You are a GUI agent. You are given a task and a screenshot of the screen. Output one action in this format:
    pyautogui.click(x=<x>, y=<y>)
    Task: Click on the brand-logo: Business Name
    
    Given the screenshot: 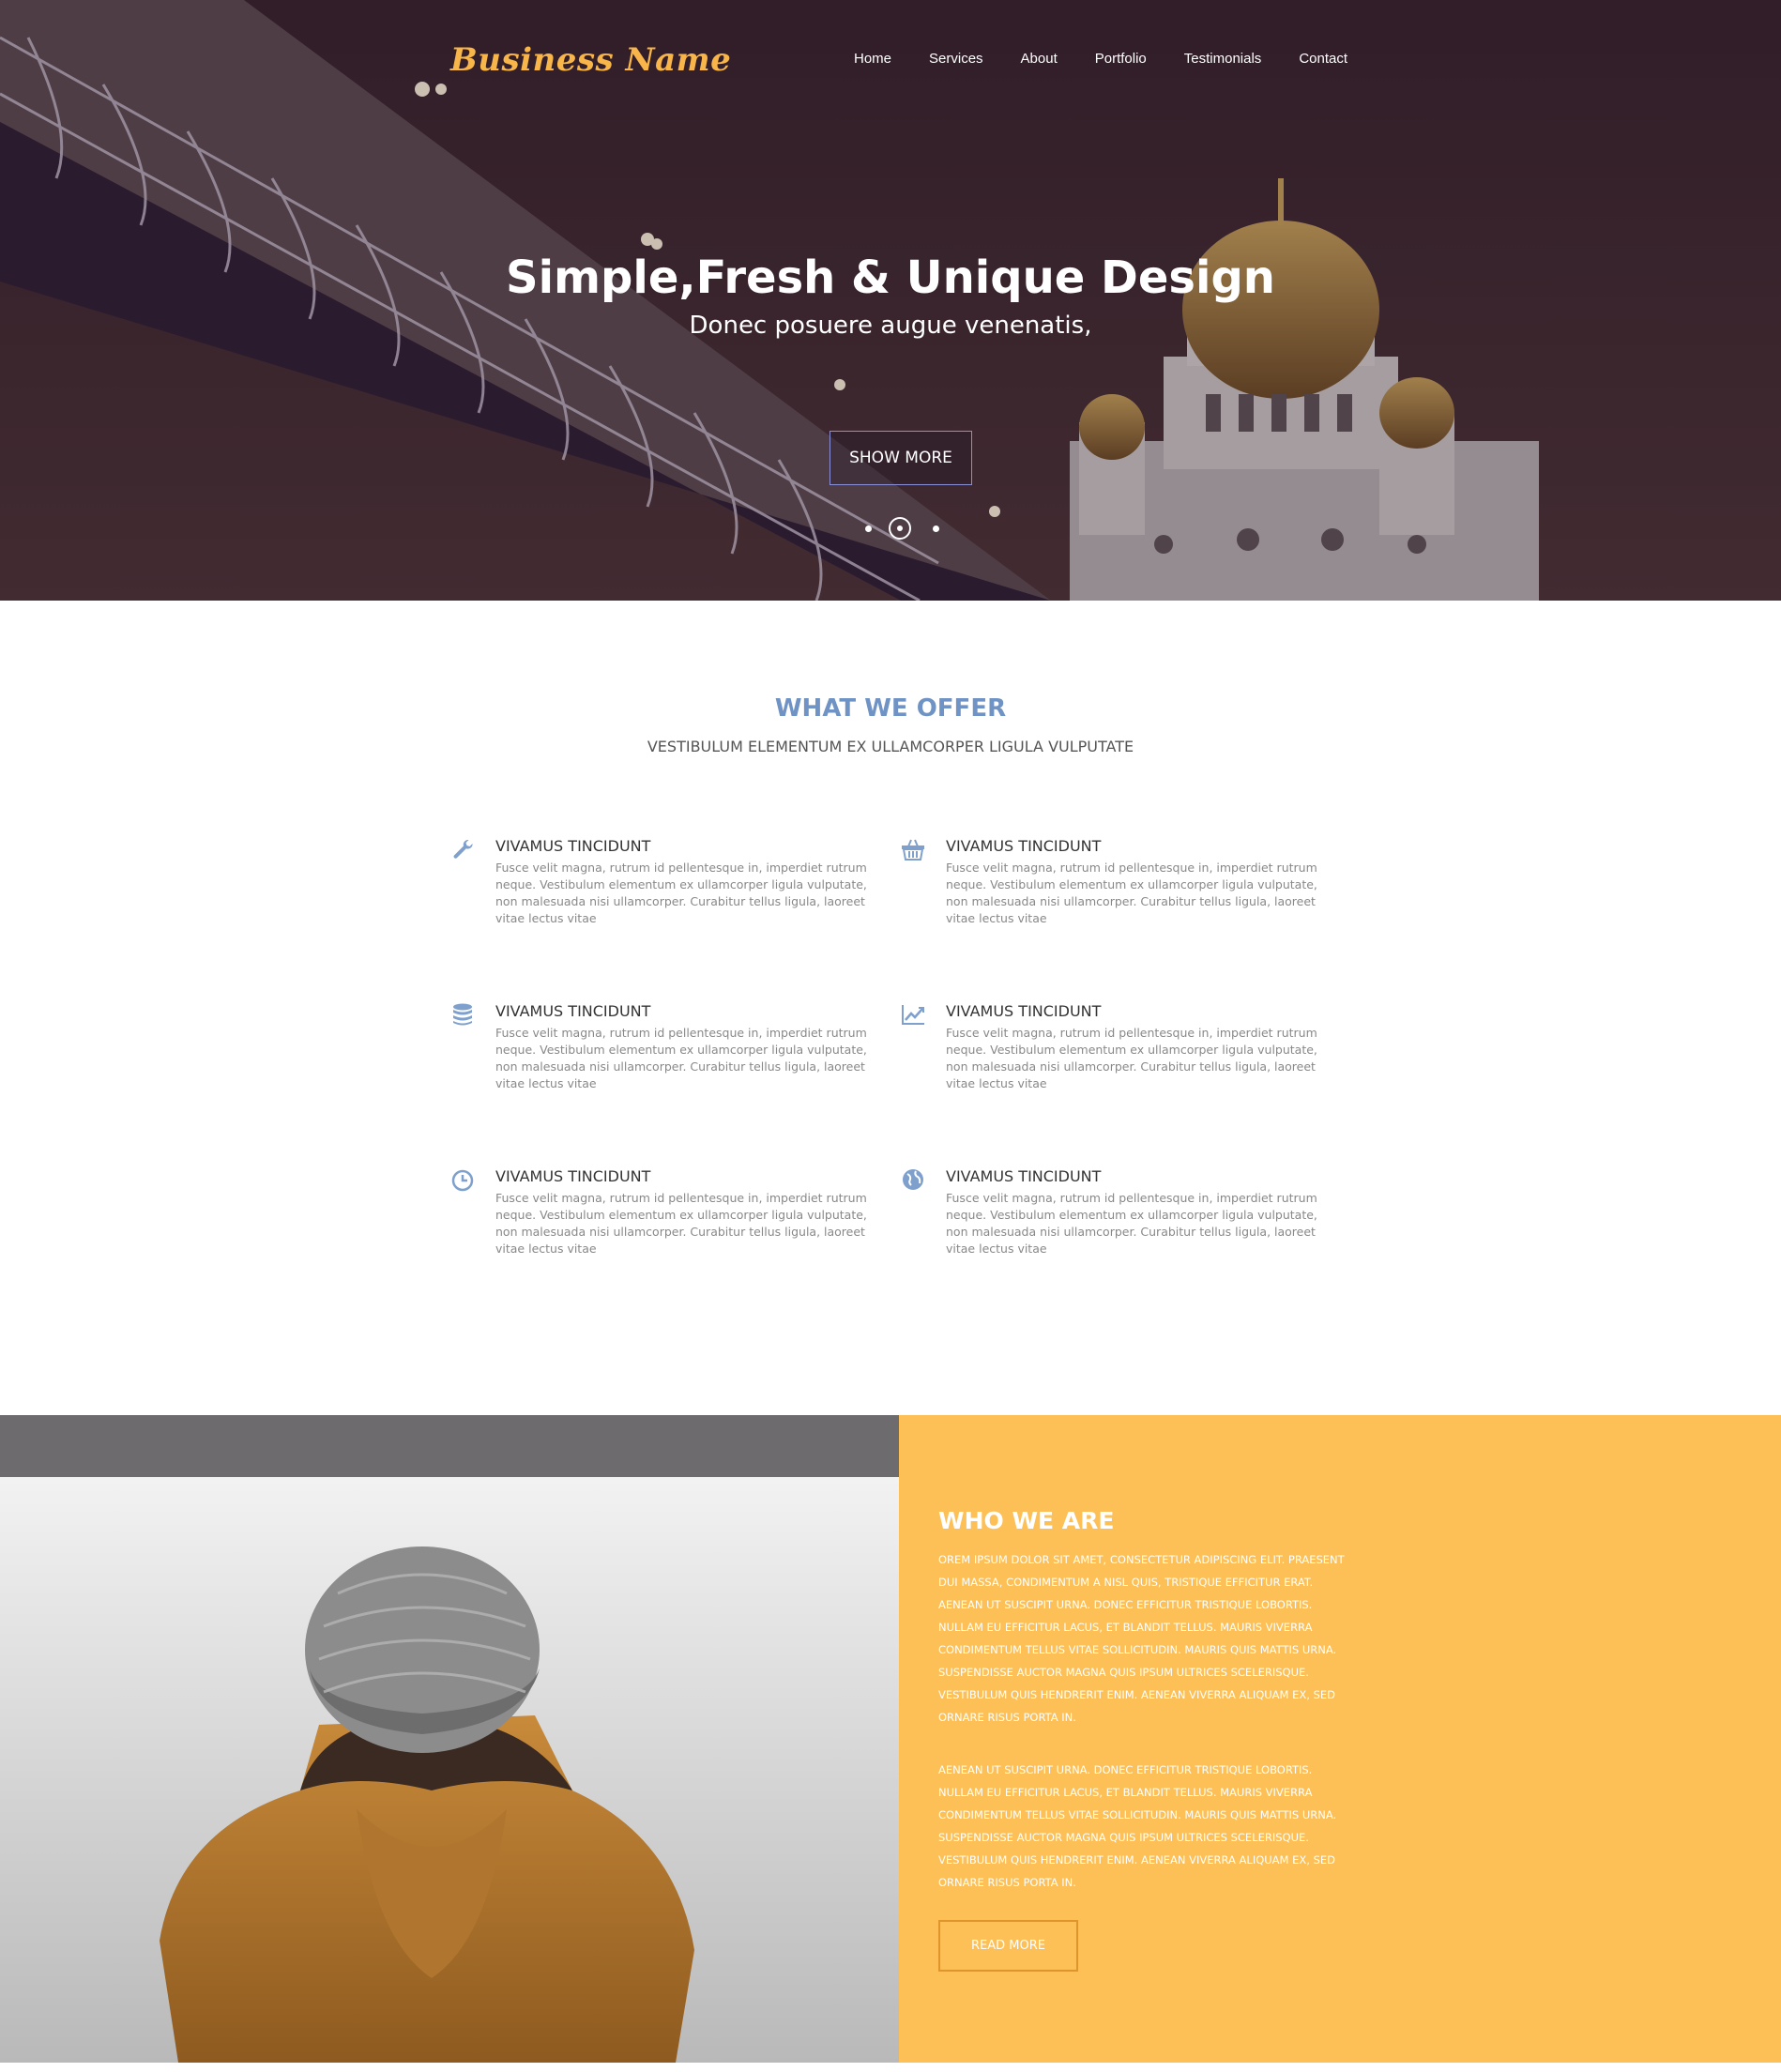 What is the action you would take?
    pyautogui.click(x=590, y=60)
    